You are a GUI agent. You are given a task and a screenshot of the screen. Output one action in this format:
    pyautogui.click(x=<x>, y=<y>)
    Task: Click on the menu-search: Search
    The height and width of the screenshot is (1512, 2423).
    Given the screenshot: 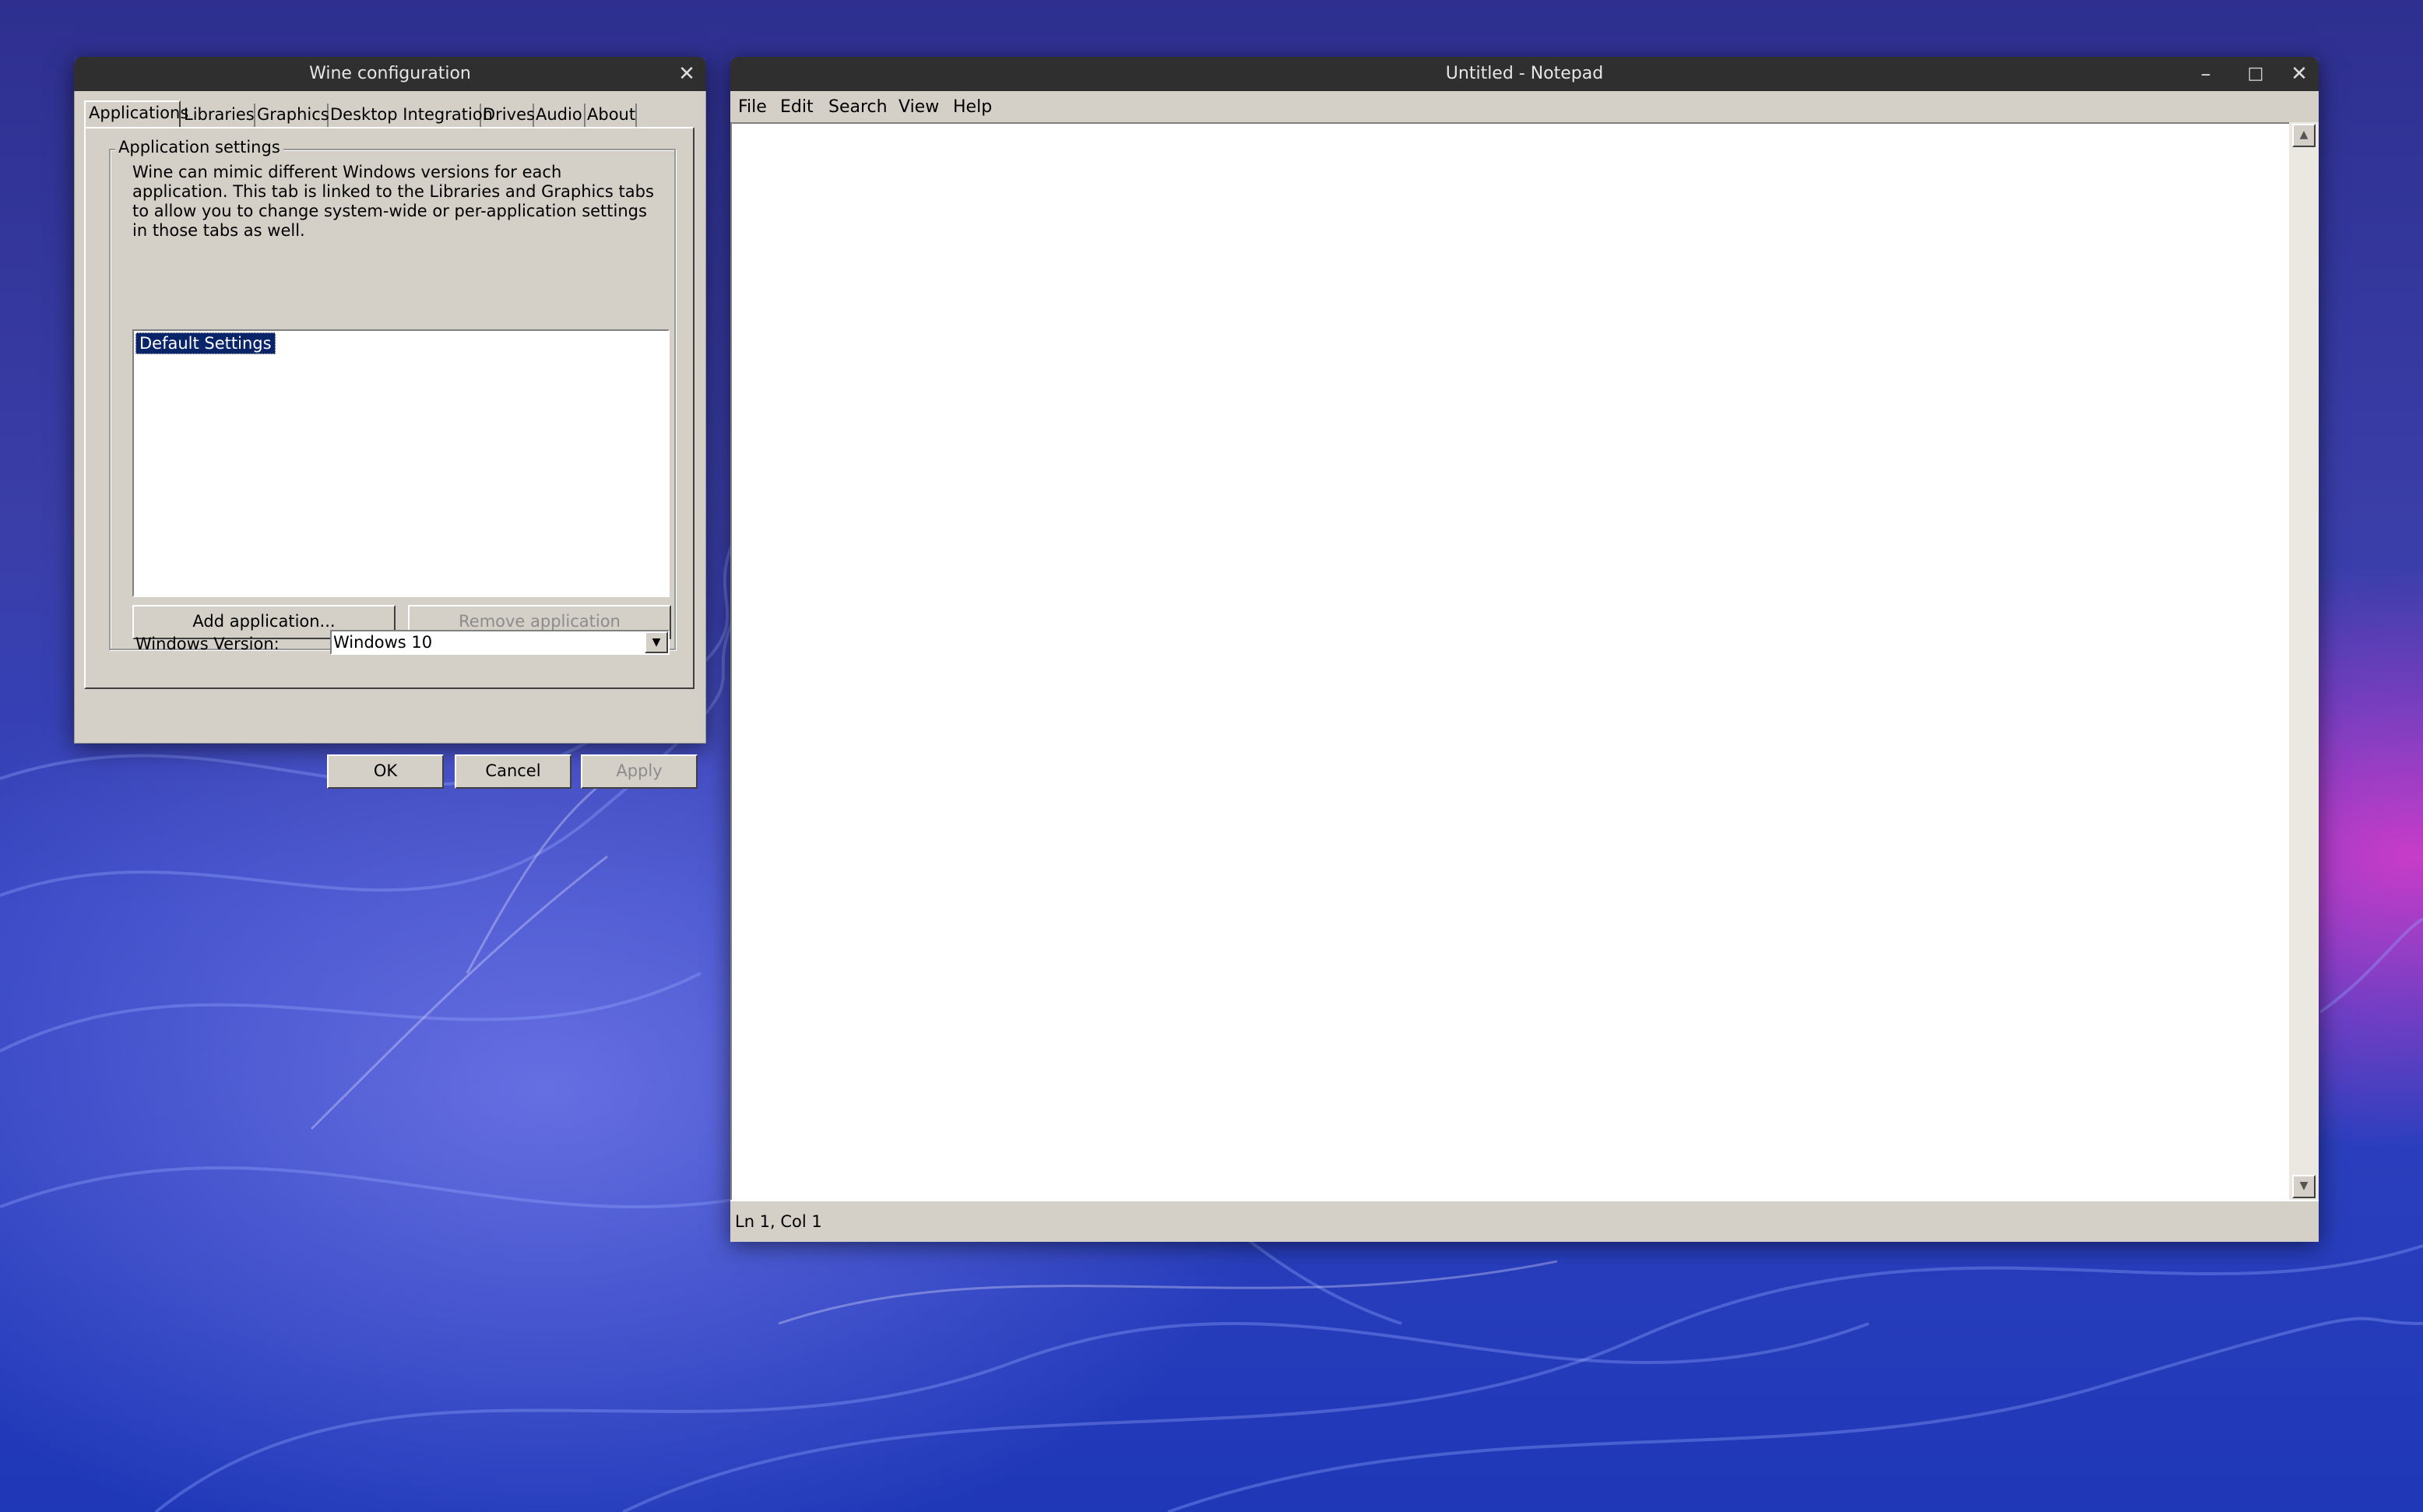 What is the action you would take?
    pyautogui.click(x=858, y=107)
    